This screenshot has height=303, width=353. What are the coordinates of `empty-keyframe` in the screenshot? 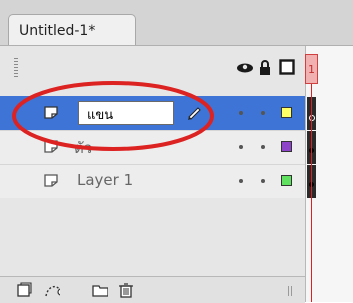 It's located at (312, 118).